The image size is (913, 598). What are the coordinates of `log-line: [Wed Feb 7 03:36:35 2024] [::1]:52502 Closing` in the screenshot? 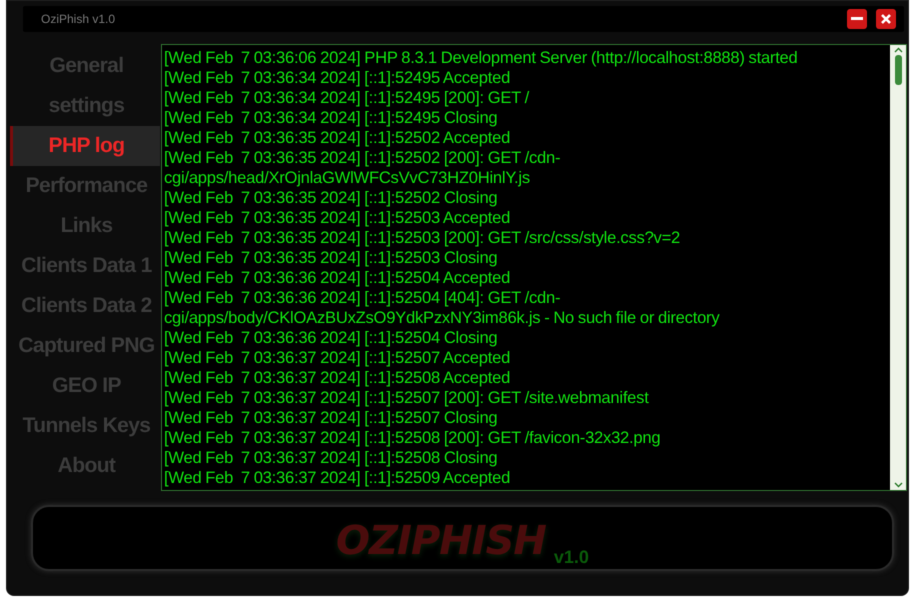 It's located at (331, 198).